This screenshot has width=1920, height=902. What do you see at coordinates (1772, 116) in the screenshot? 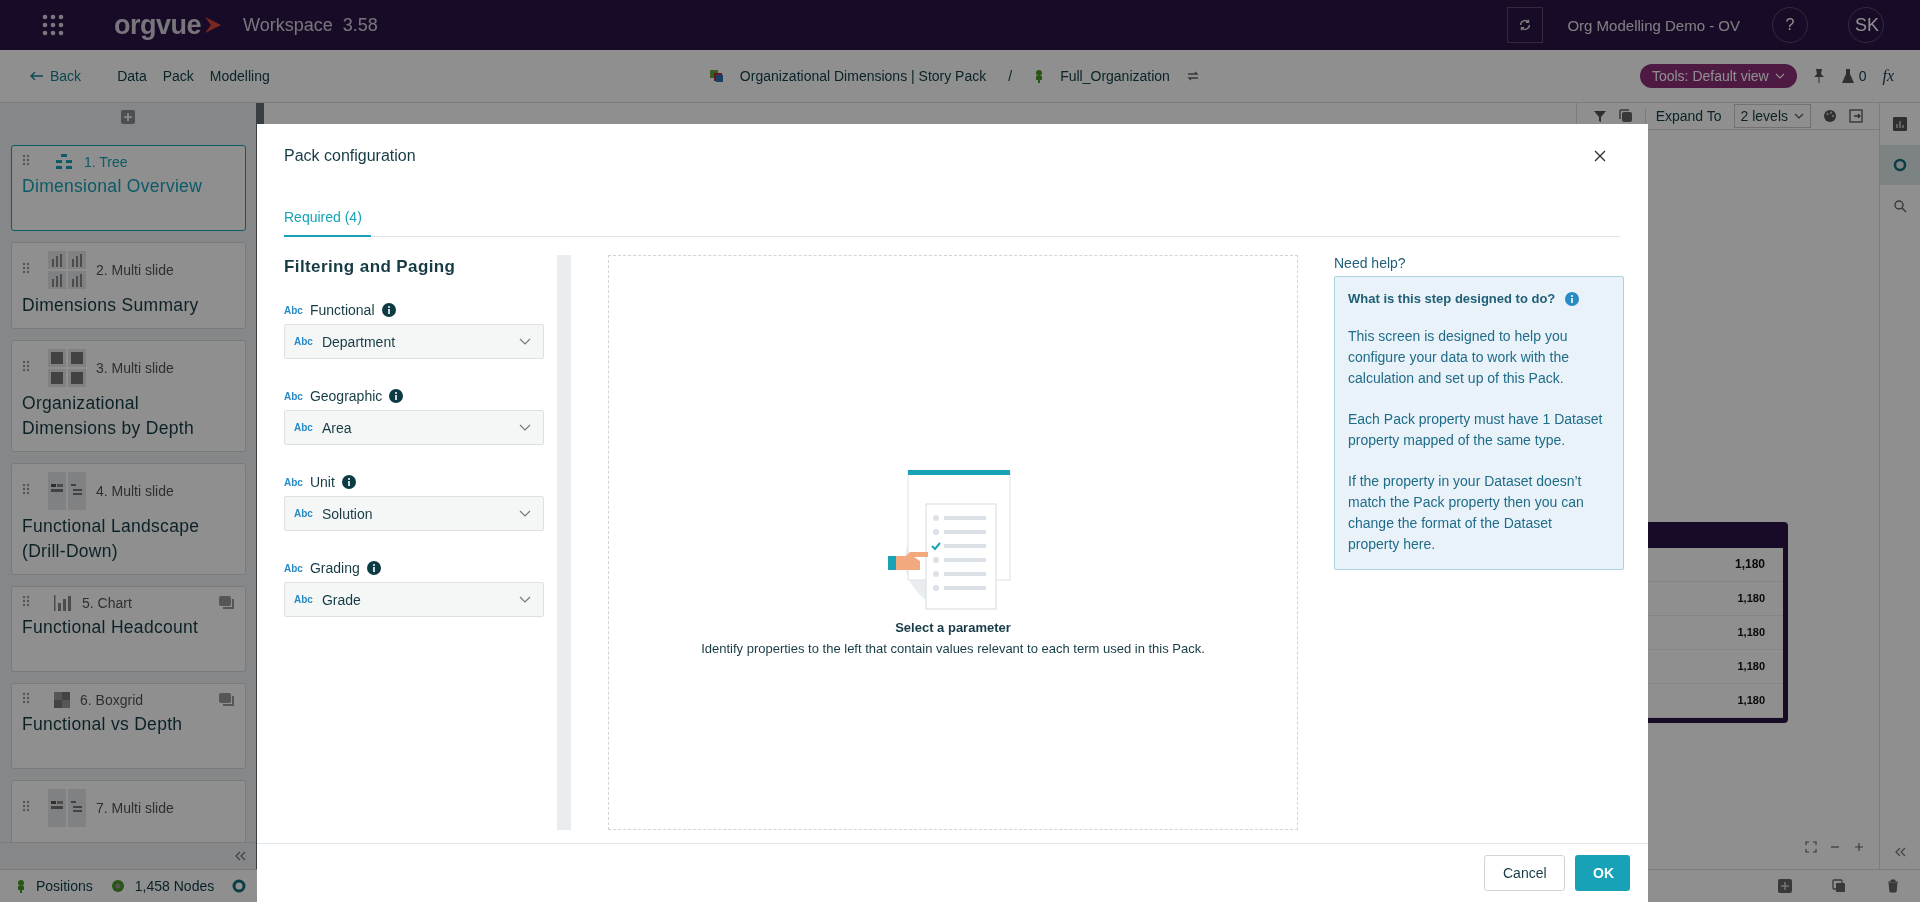
I see `levels-dropdown: 2 levels` at bounding box center [1772, 116].